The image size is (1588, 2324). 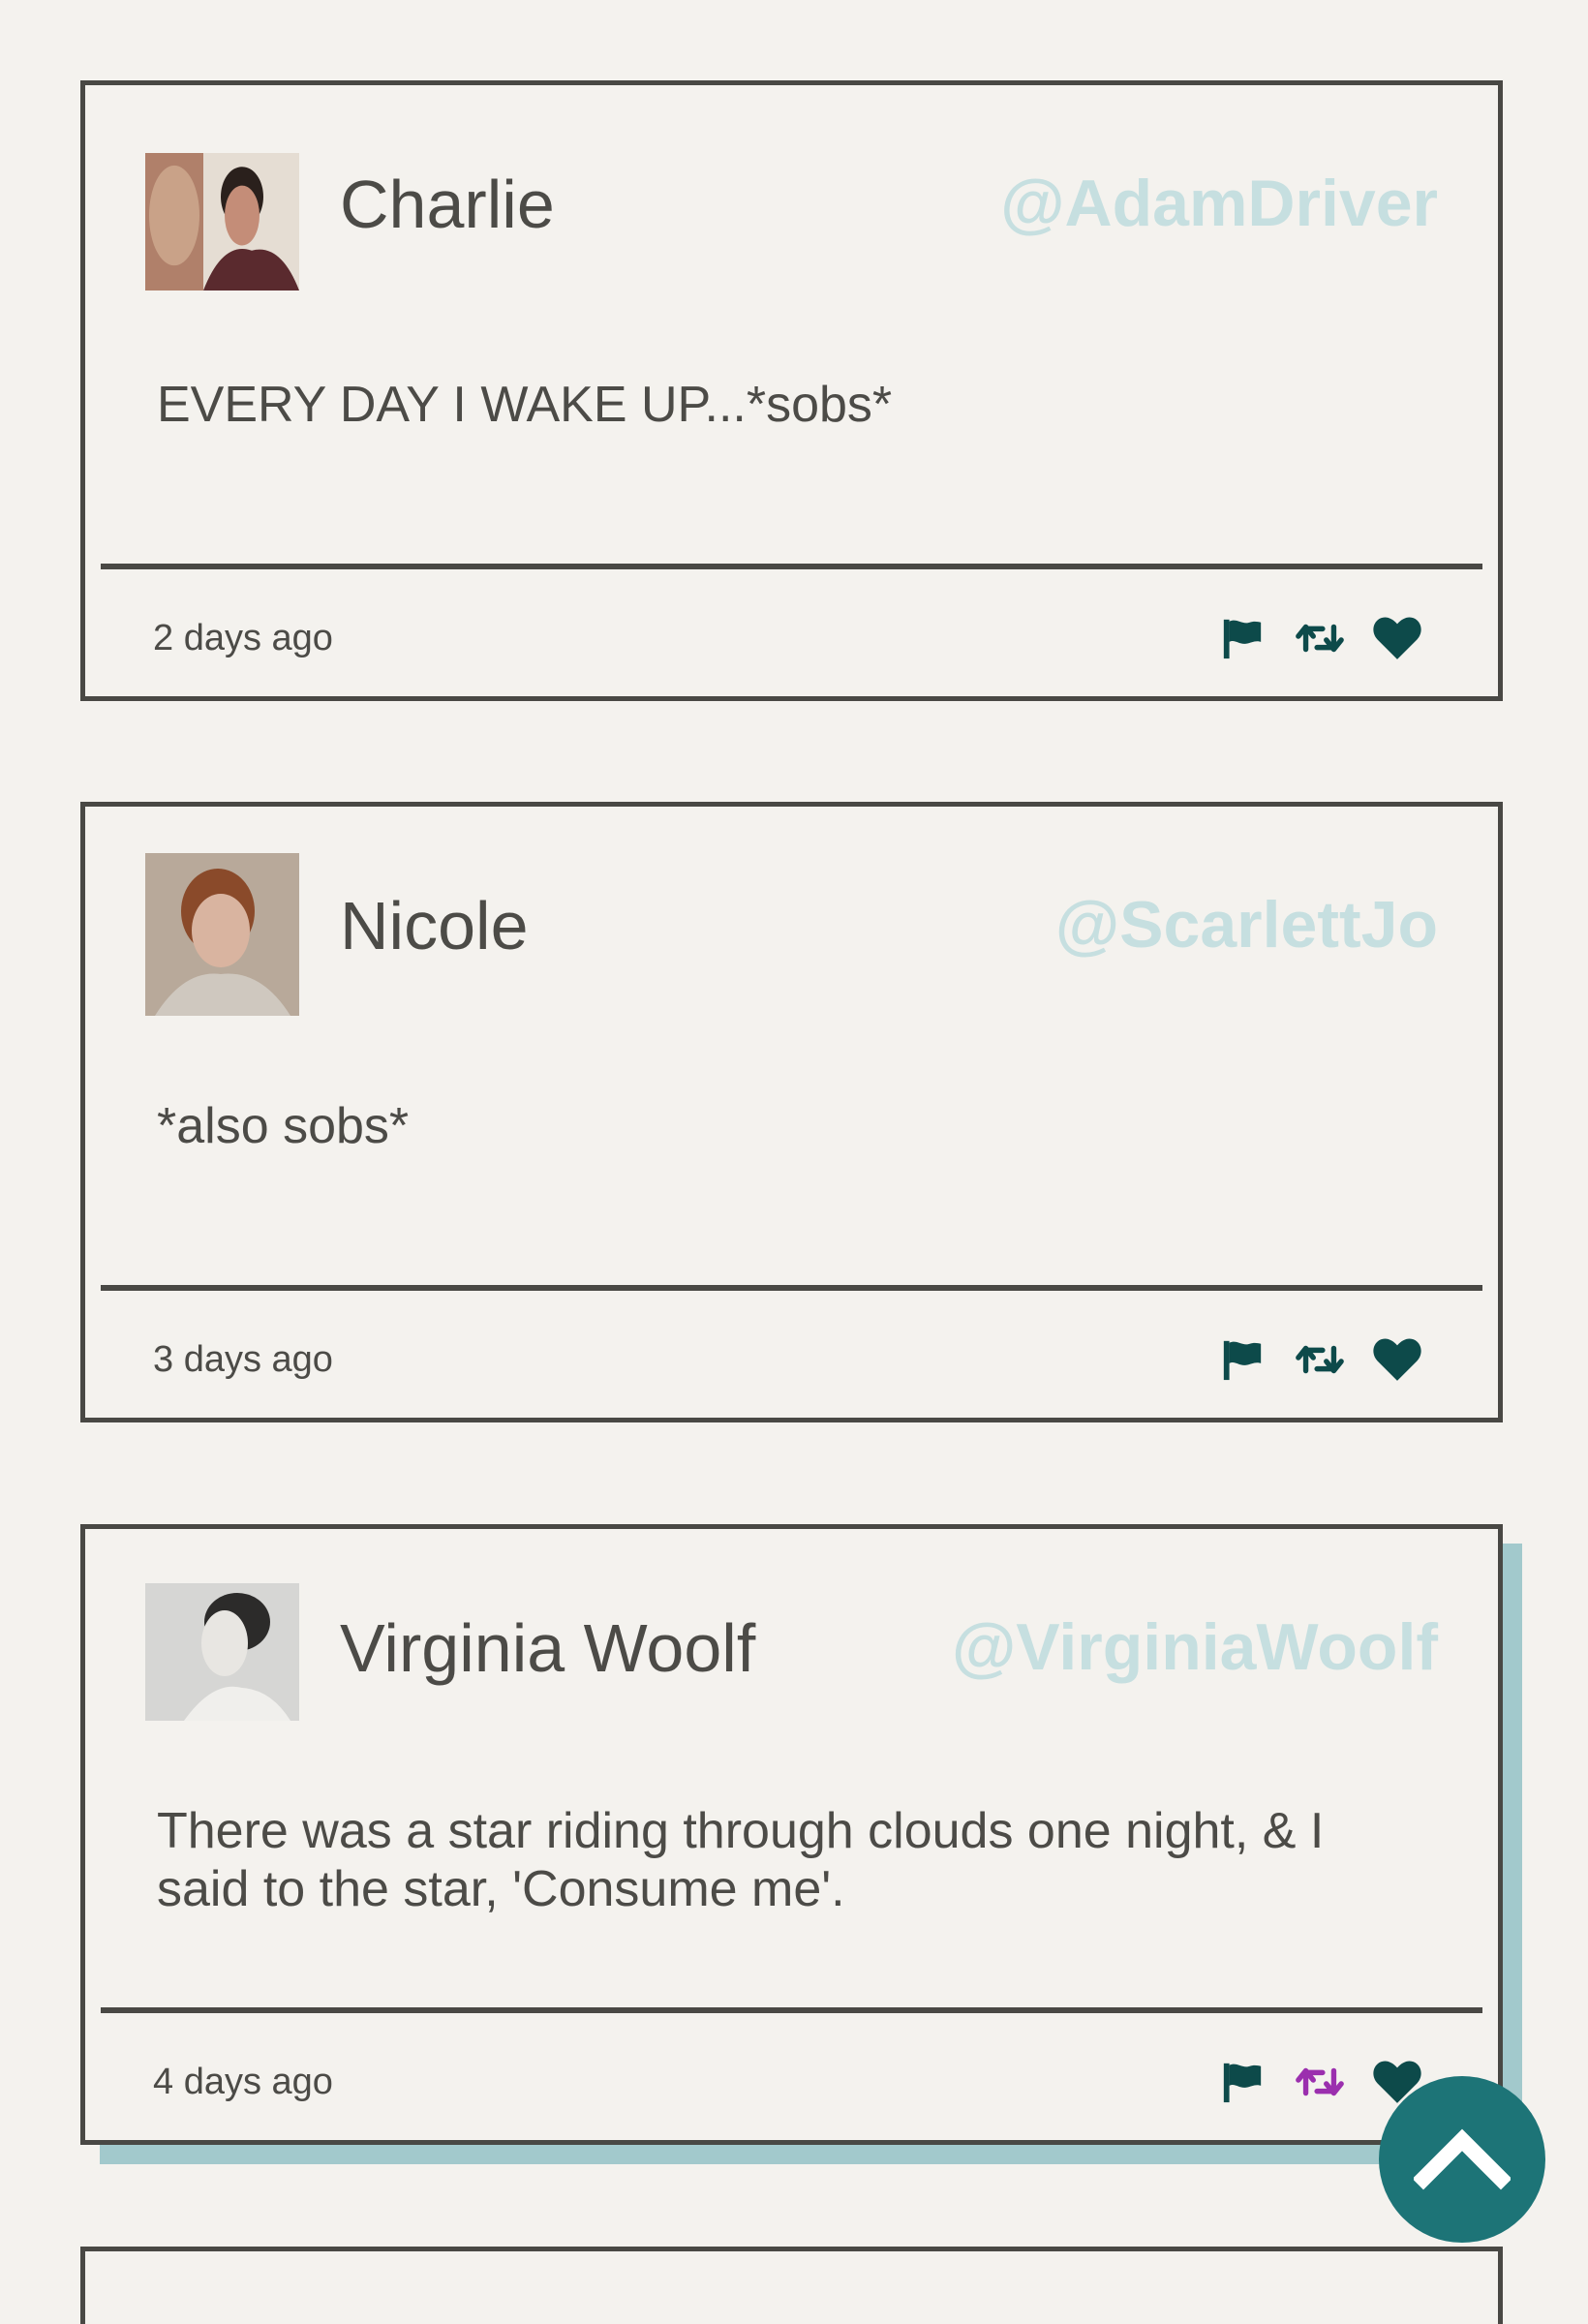 I want to click on chevron-up-icon, so click(x=1462, y=2159).